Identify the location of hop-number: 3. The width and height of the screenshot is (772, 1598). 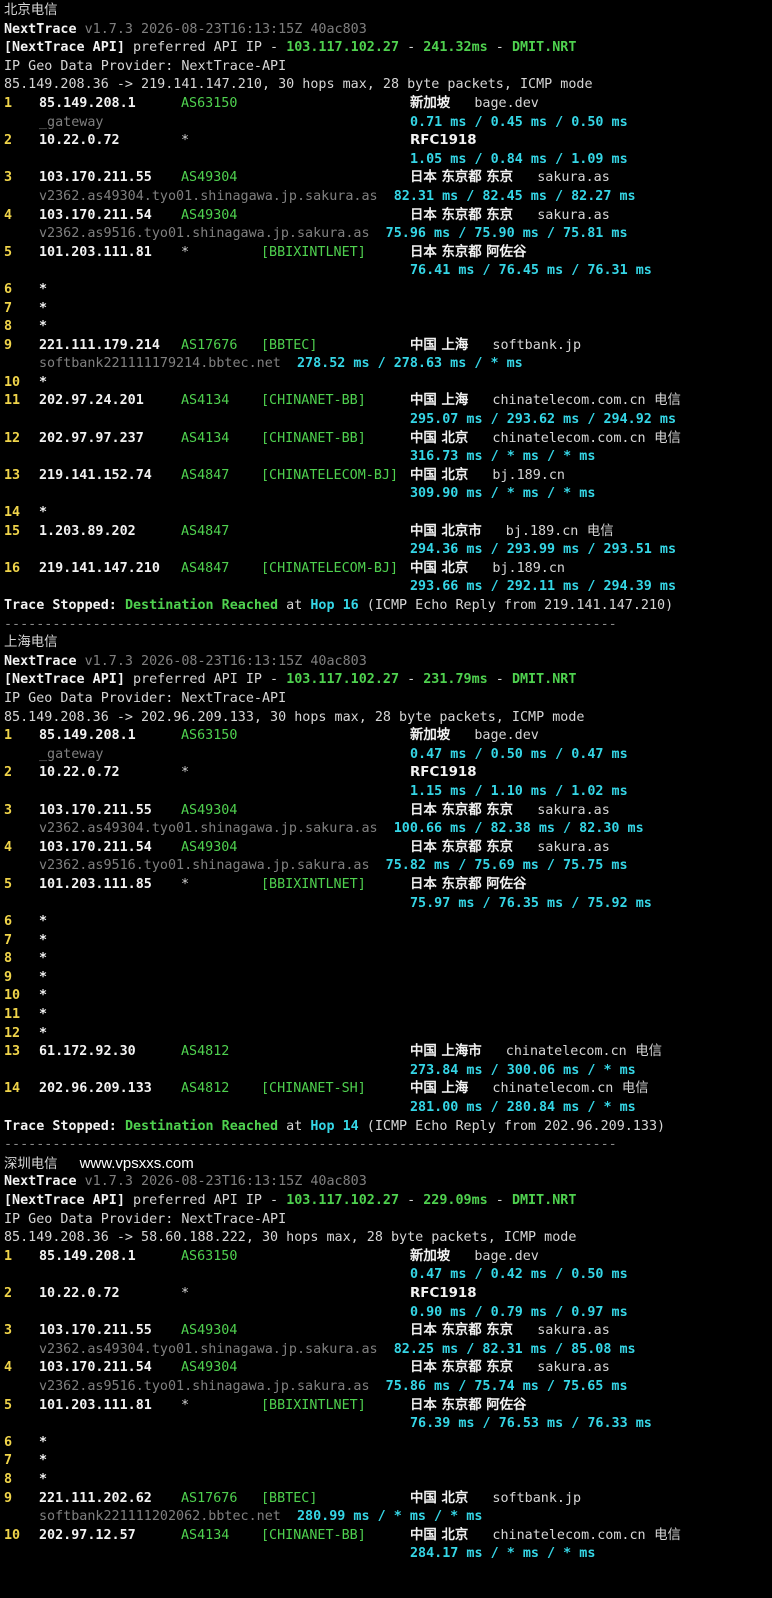
(8, 178).